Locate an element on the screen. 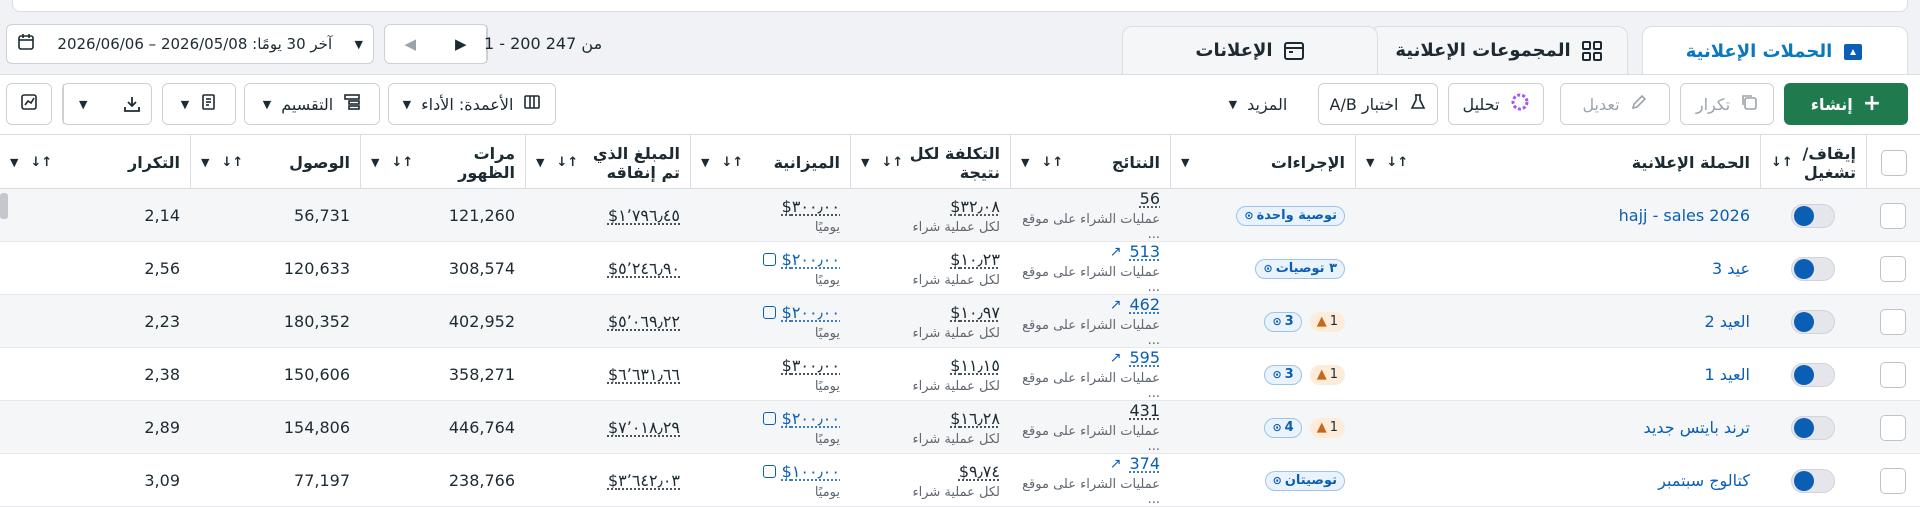  edit-button: تعديل is located at coordinates (1615, 104).